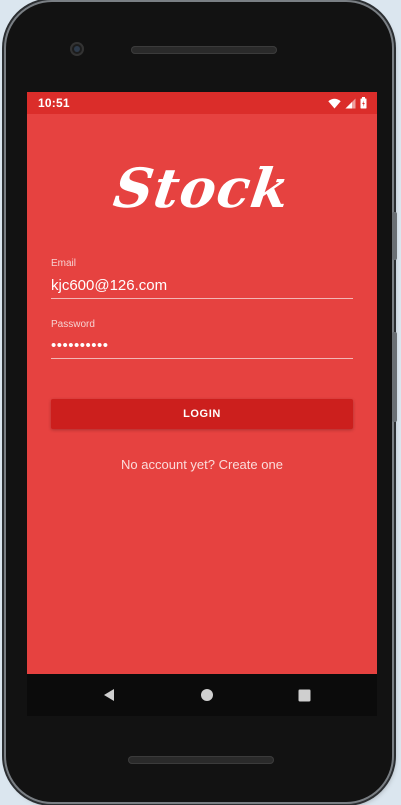 This screenshot has height=805, width=401. Describe the element at coordinates (54, 103) in the screenshot. I see `status-time: 10:51` at that location.